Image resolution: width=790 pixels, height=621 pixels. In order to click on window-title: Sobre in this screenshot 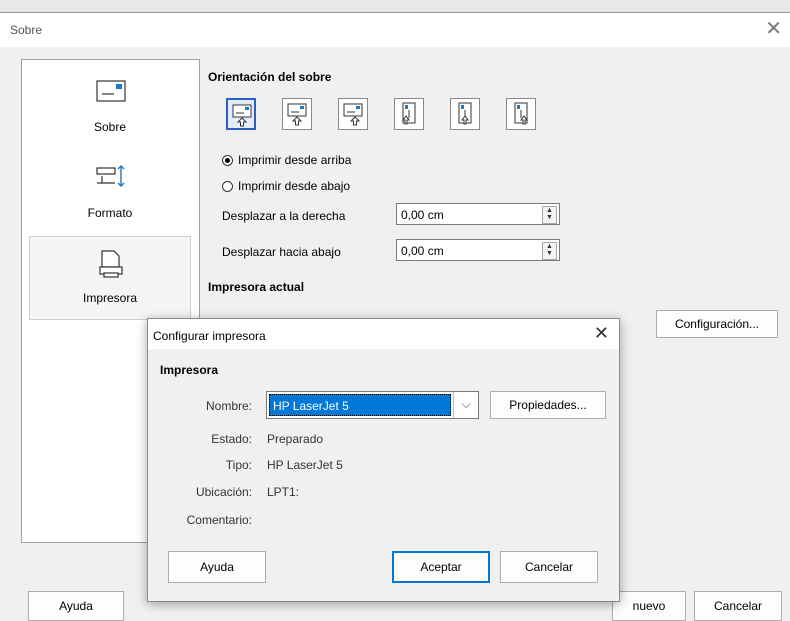, I will do `click(26, 30)`.